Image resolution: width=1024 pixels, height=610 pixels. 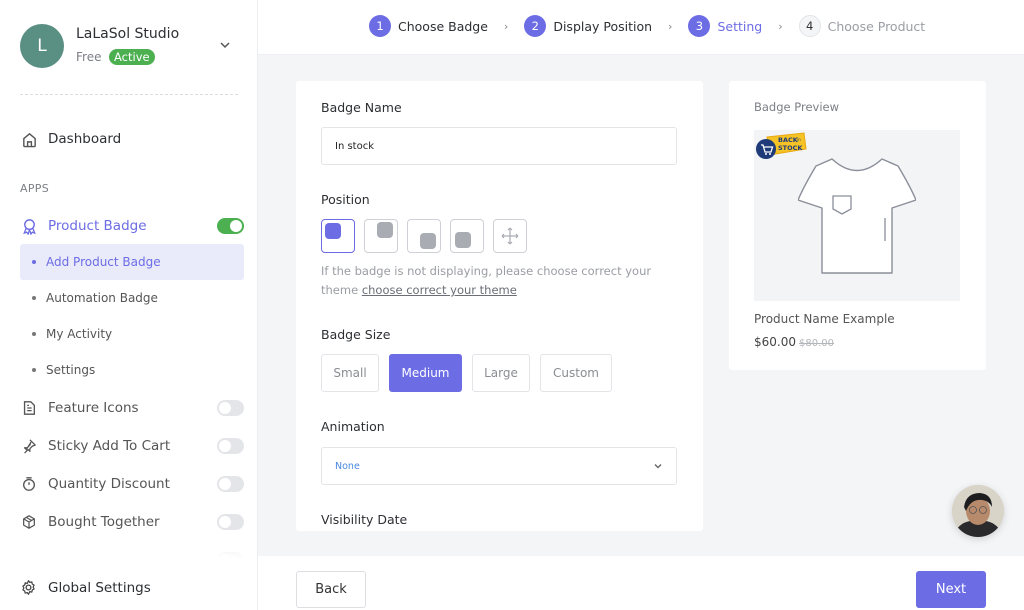 I want to click on next-button: Next, so click(x=951, y=589).